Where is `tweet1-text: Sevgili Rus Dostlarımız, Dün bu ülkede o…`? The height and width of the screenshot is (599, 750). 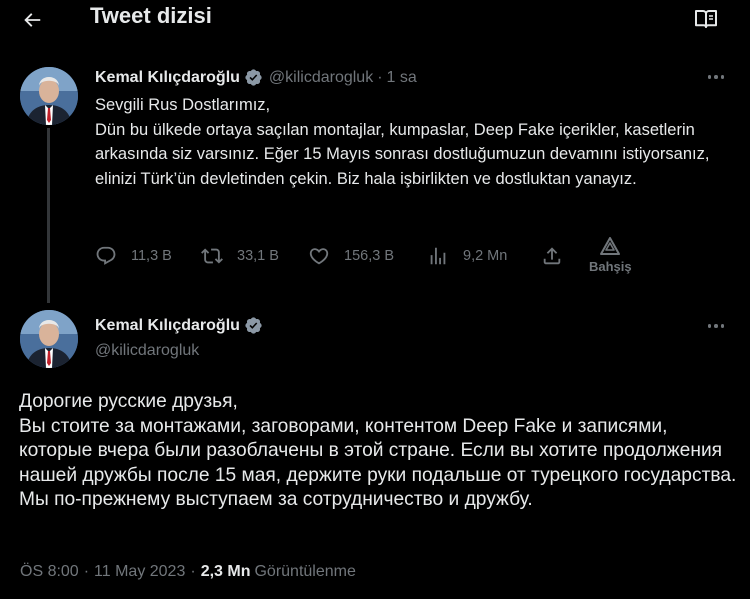 tweet1-text: Sevgili Rus Dostlarımız, Dün bu ülkede o… is located at coordinates (415, 142).